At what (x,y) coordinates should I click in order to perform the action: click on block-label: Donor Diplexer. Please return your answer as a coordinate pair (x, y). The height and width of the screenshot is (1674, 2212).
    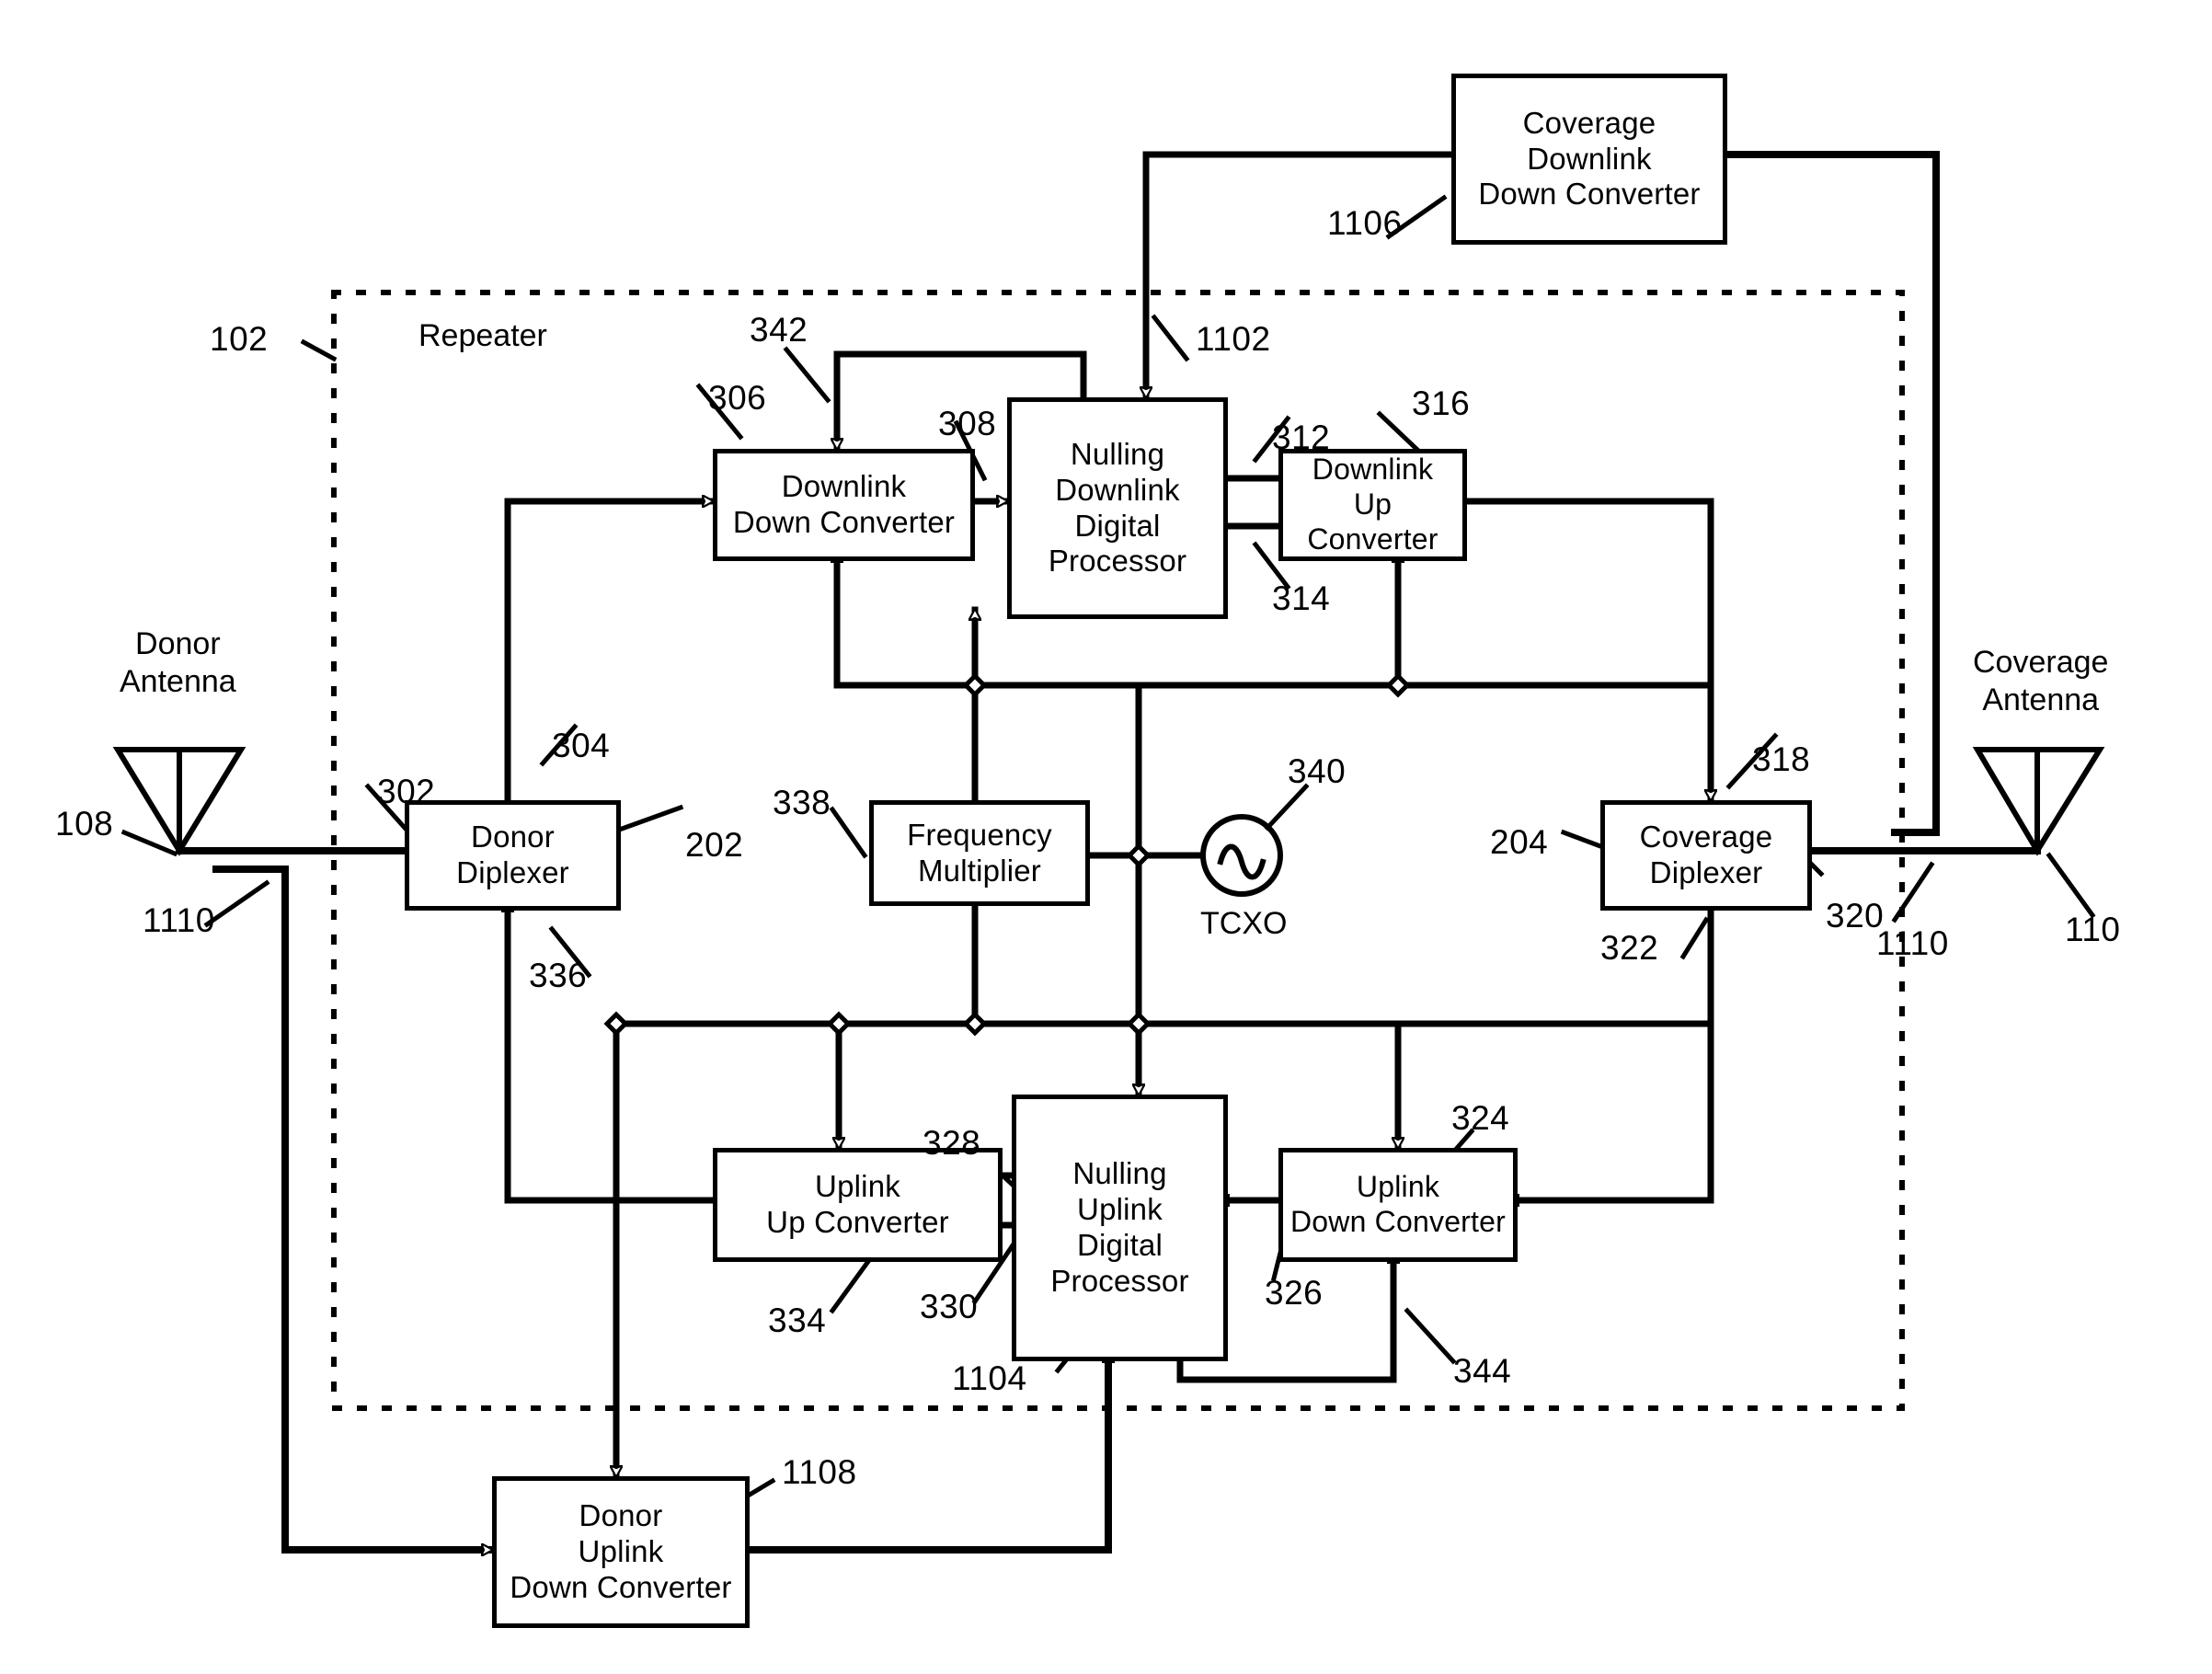
    Looking at the image, I should click on (513, 854).